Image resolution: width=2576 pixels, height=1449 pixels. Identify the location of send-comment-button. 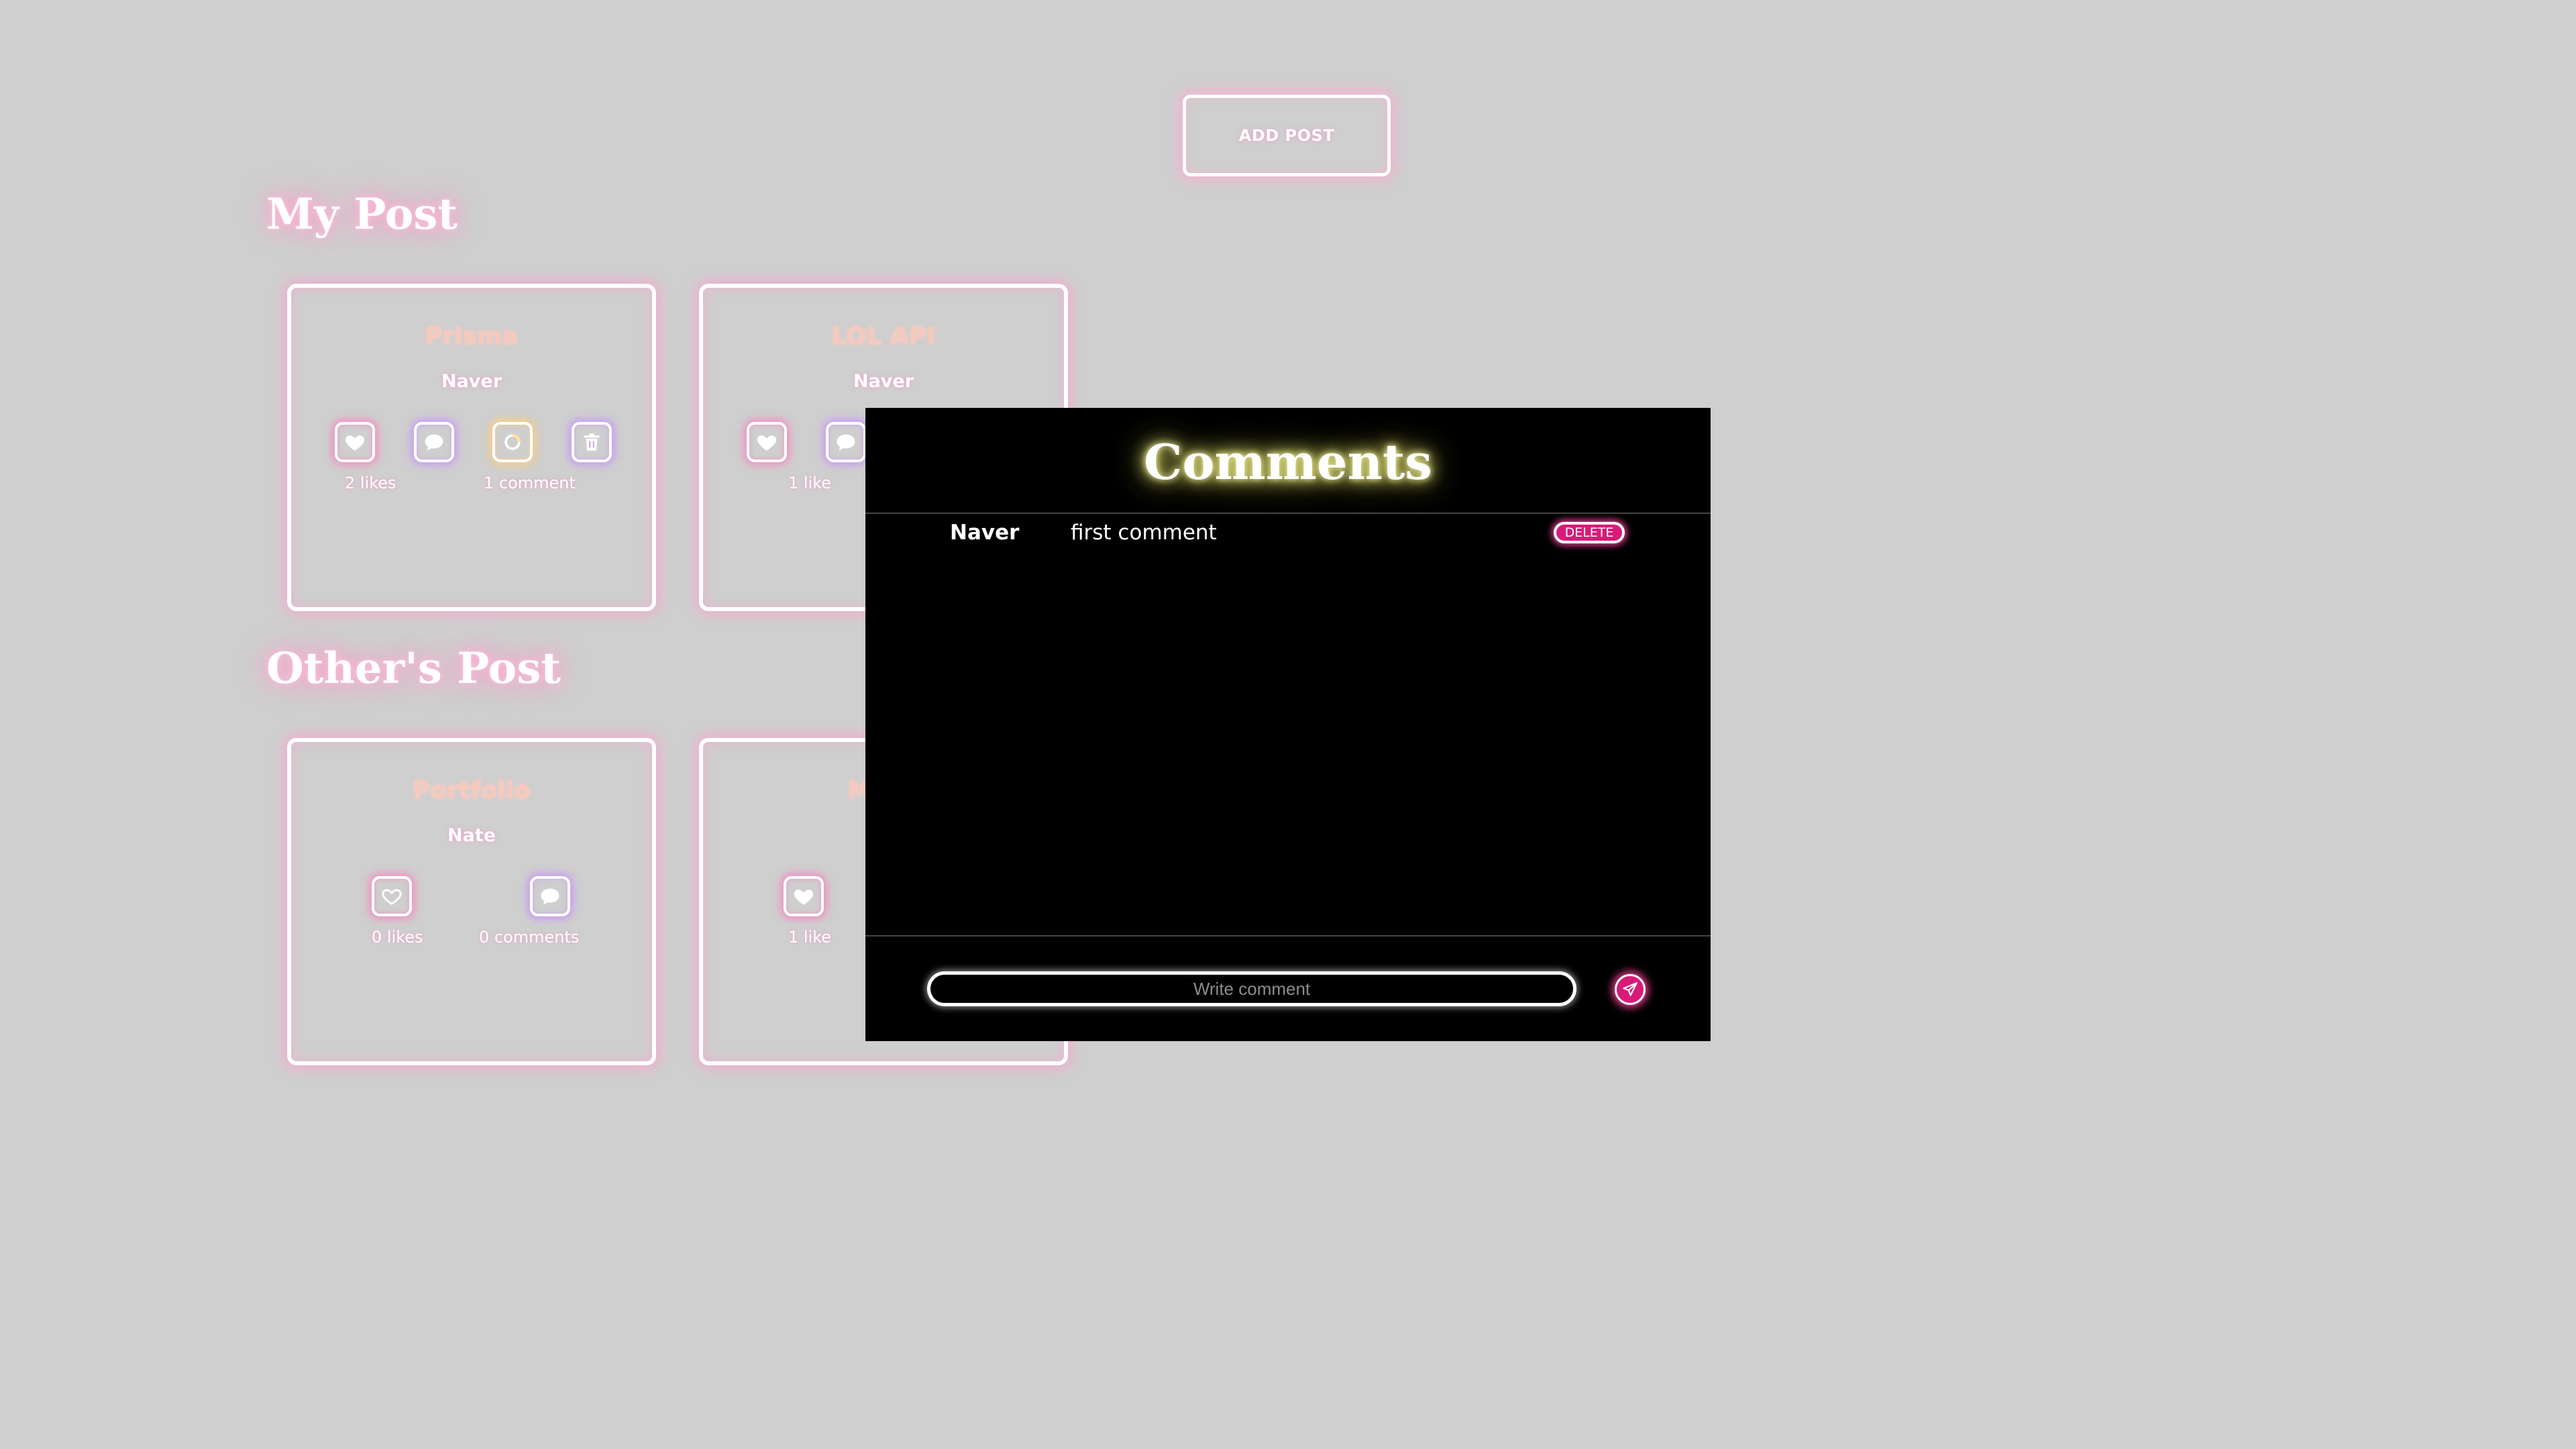
(1630, 989).